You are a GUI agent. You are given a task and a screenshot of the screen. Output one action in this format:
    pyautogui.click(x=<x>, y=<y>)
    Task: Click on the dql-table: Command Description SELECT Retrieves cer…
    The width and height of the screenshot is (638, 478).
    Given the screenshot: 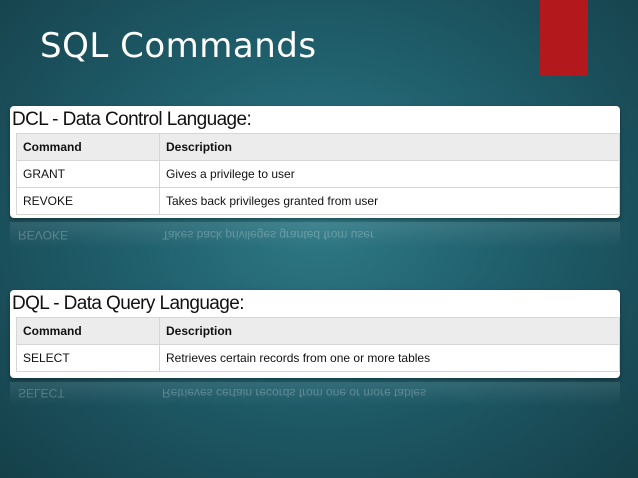 What is the action you would take?
    pyautogui.click(x=318, y=344)
    